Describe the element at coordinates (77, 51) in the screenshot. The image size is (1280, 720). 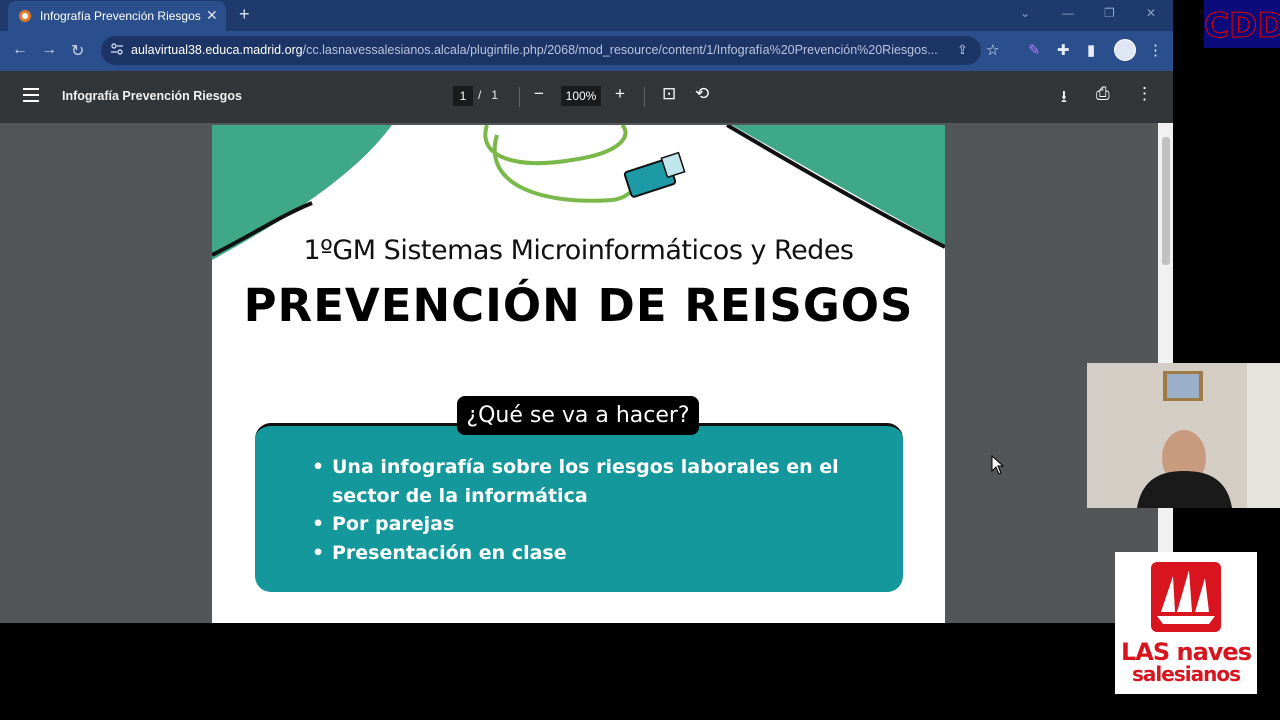
I see `reload-icon: ↻` at that location.